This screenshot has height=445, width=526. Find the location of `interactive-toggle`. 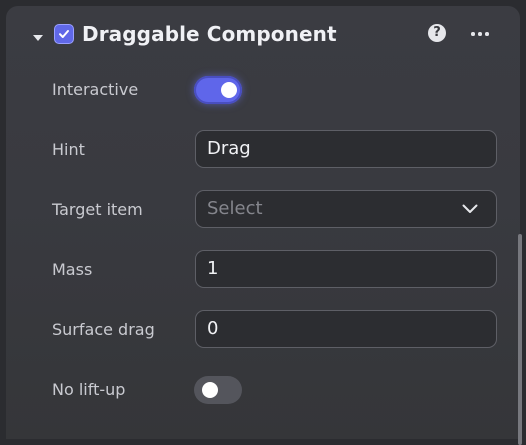

interactive-toggle is located at coordinates (218, 90).